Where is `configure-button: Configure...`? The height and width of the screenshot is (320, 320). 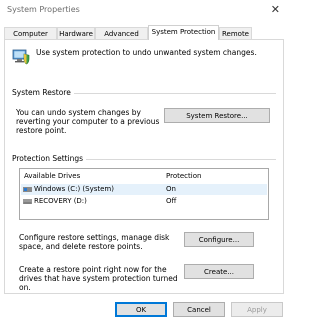 configure-button: Configure... is located at coordinates (219, 239).